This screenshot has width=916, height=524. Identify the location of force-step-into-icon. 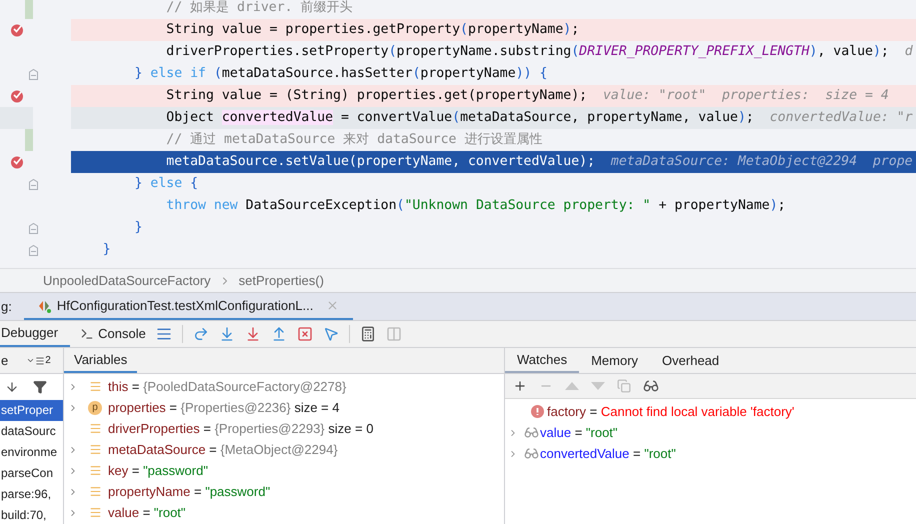
(252, 334).